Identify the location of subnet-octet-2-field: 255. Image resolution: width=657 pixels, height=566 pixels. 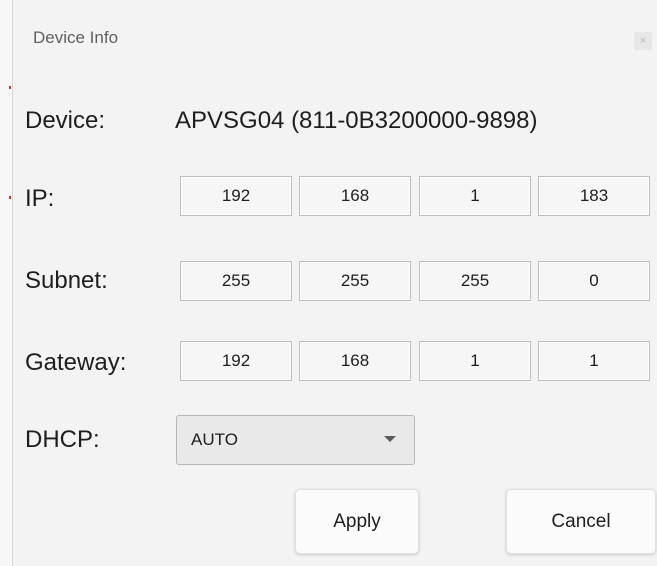
(355, 281).